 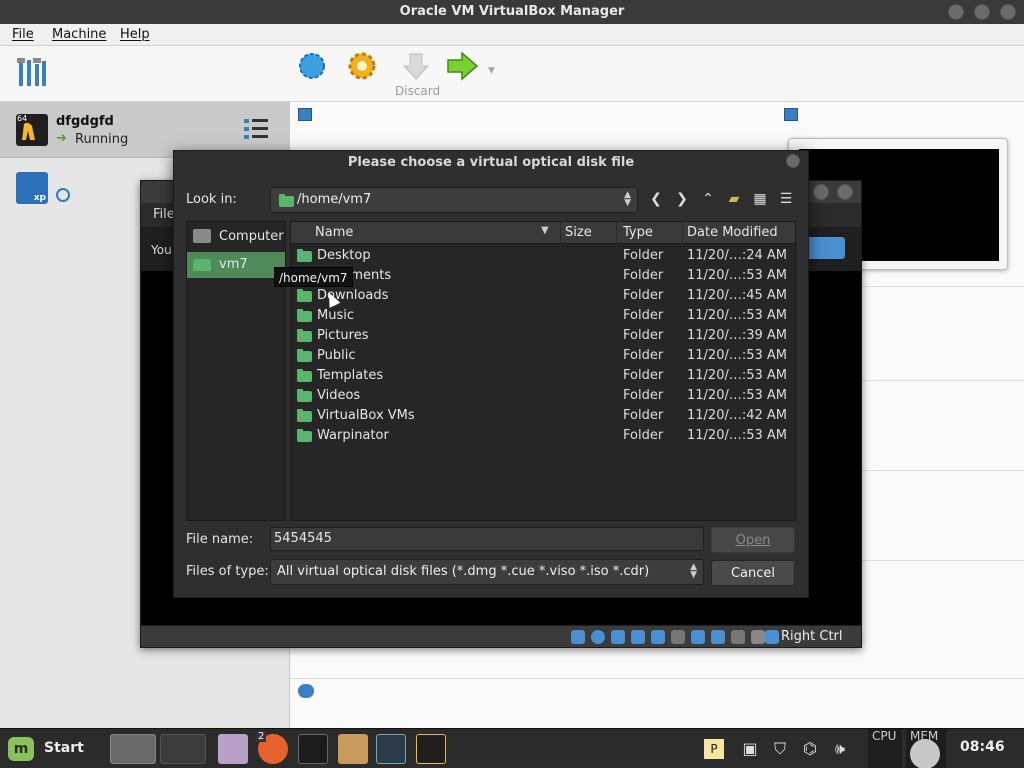 I want to click on menu-help: Help, so click(x=135, y=34).